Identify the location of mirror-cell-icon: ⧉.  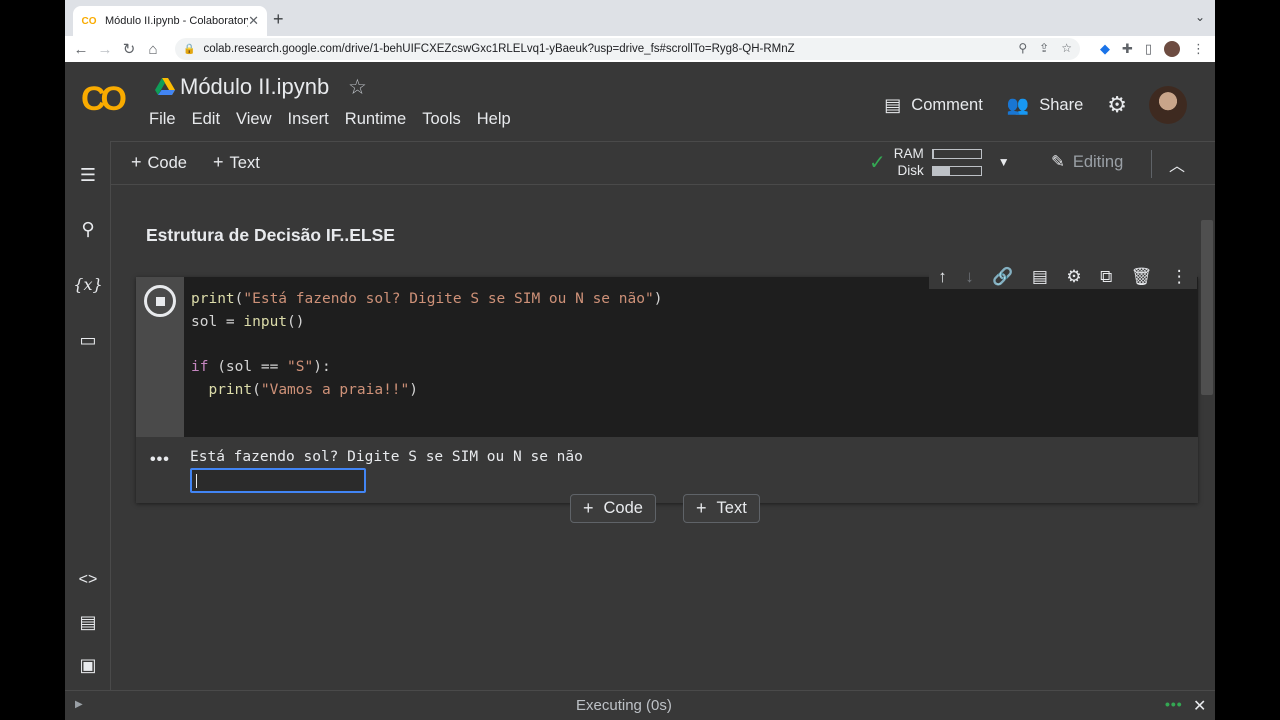
(1106, 277).